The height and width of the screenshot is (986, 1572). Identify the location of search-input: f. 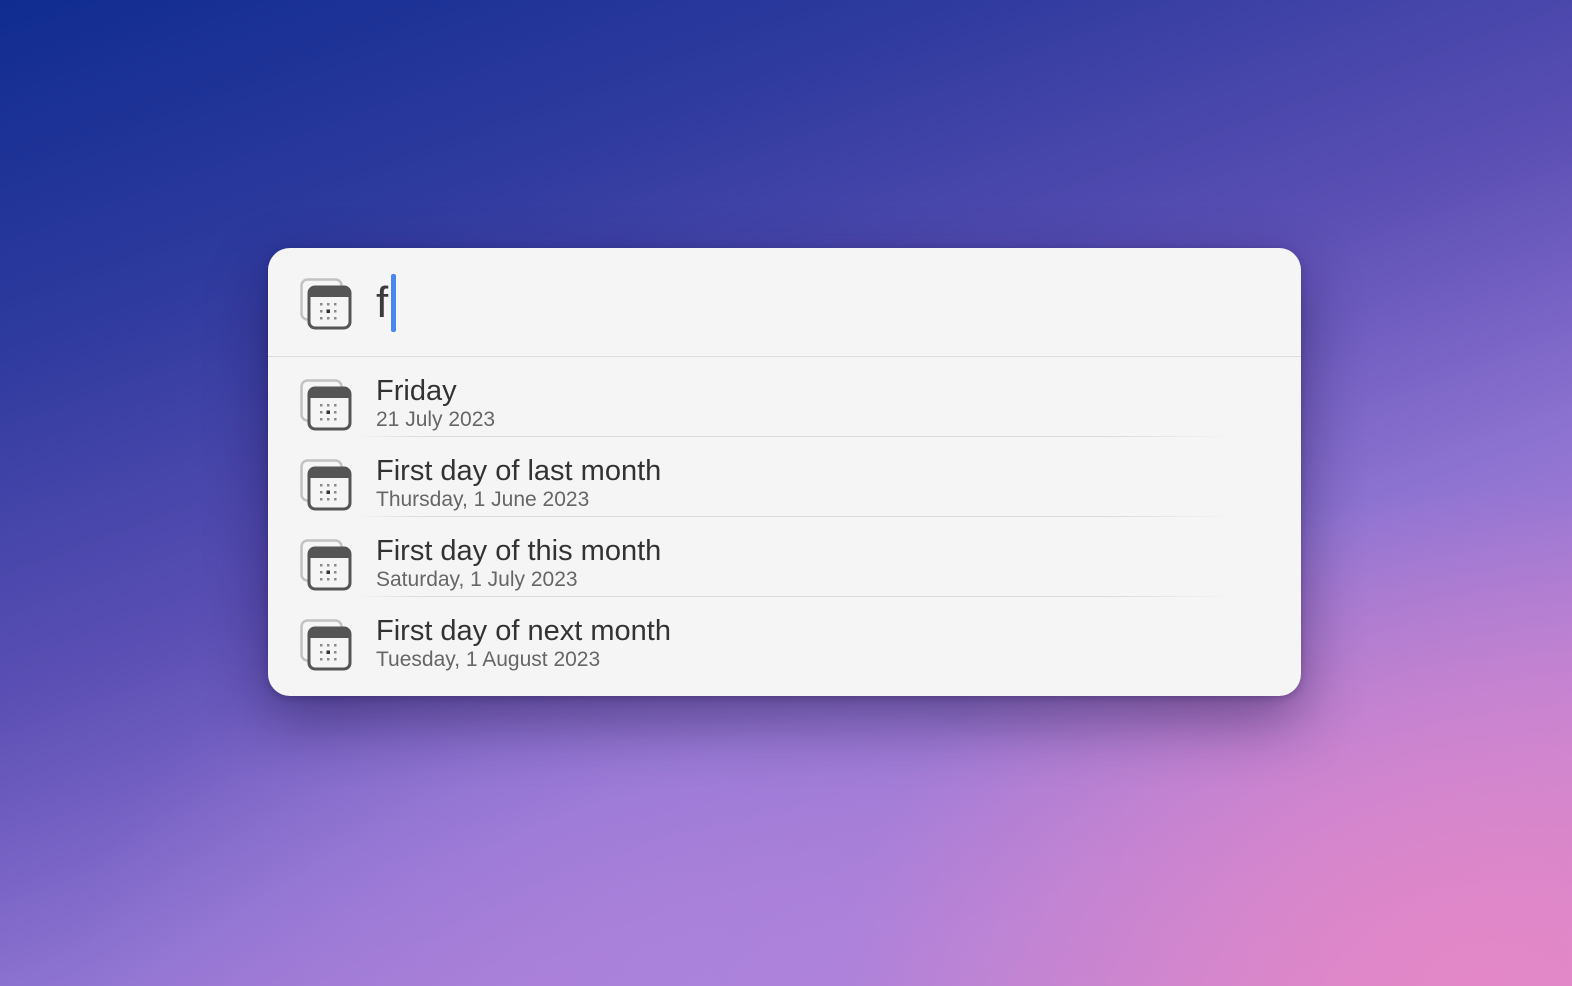
(386, 303).